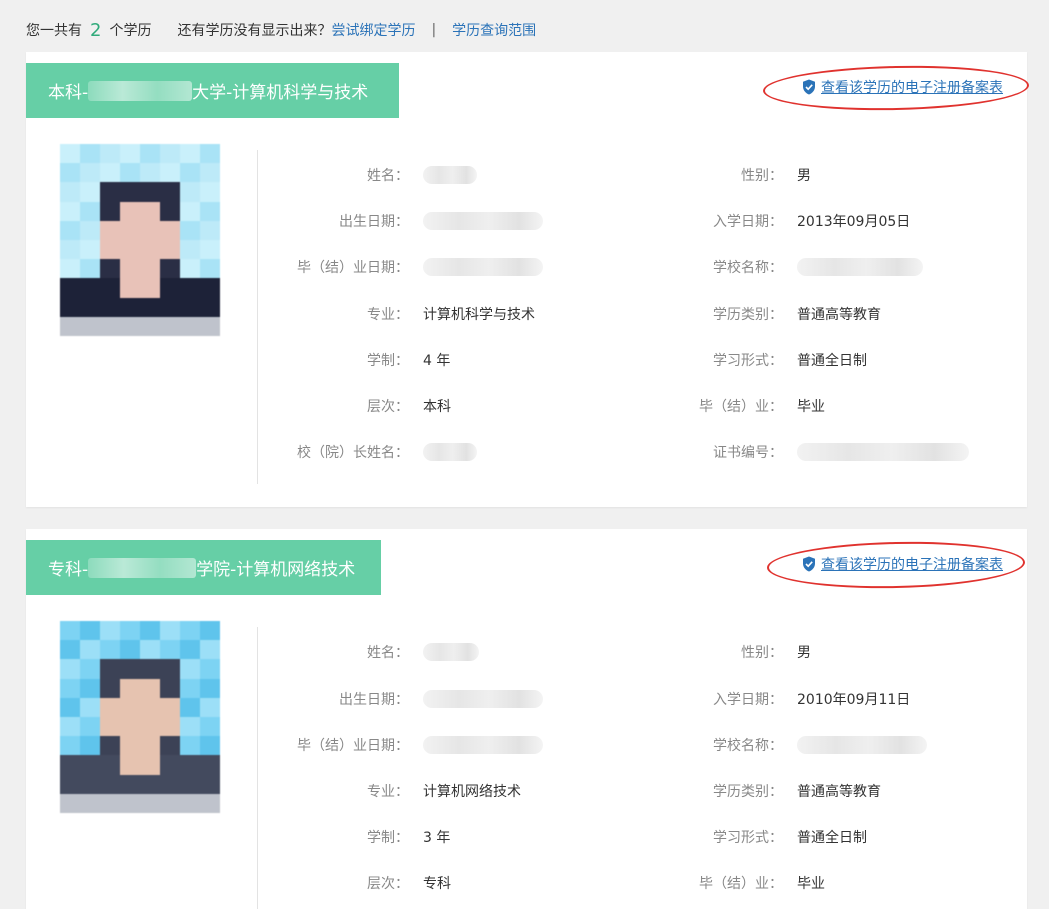  Describe the element at coordinates (68, 93) in the screenshot. I see `degree-title-prefix: 本科-` at that location.